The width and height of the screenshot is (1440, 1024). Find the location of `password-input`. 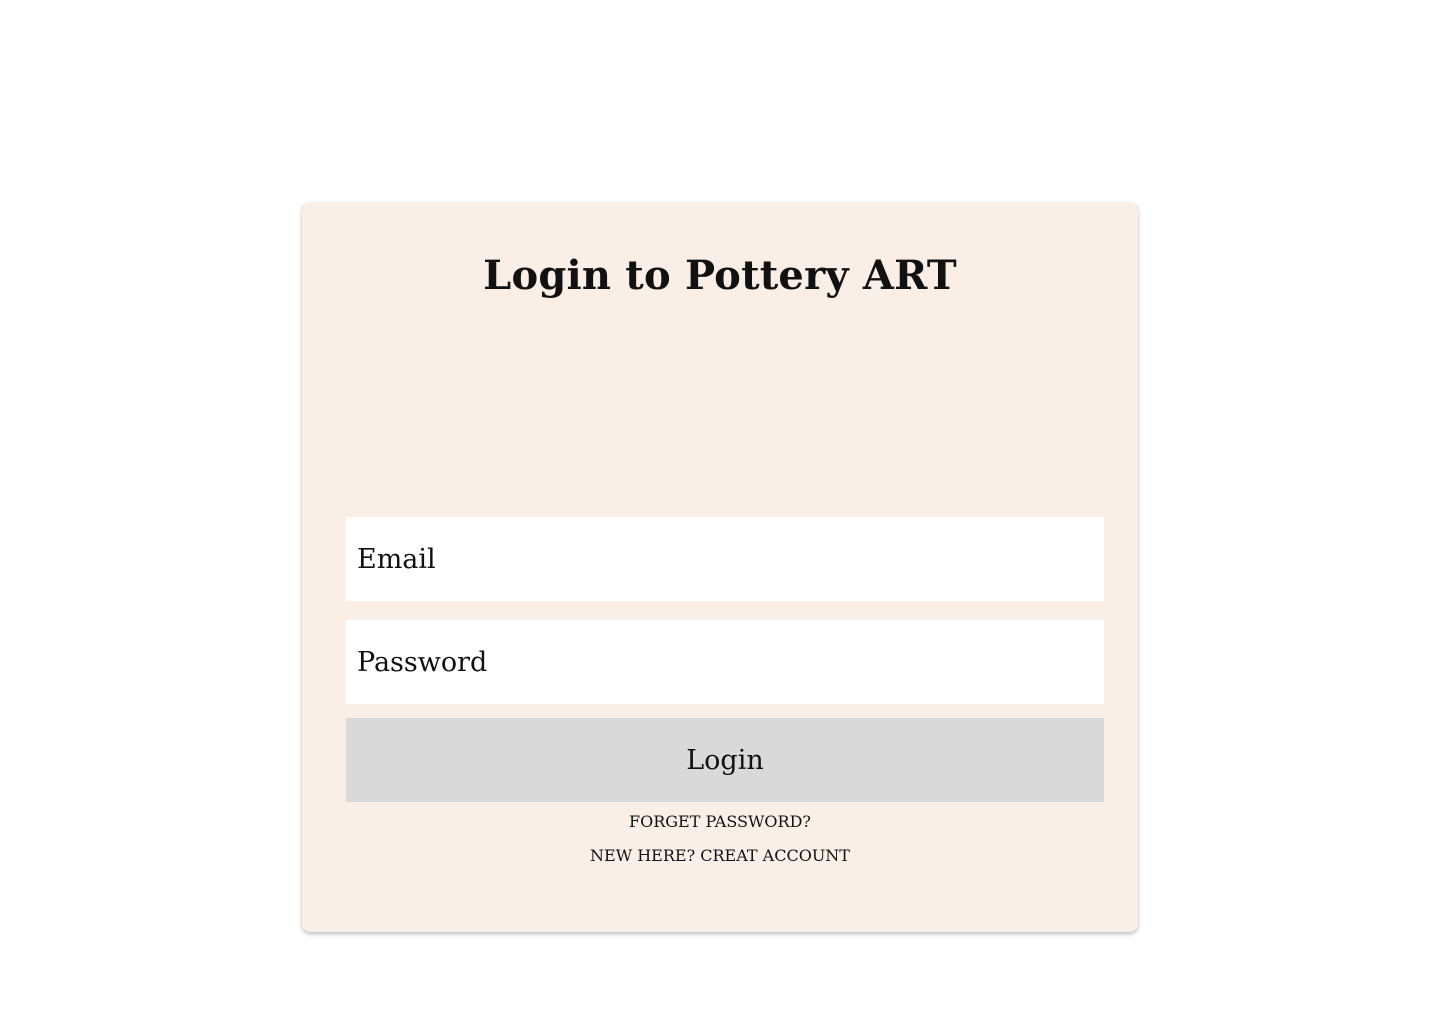

password-input is located at coordinates (725, 662).